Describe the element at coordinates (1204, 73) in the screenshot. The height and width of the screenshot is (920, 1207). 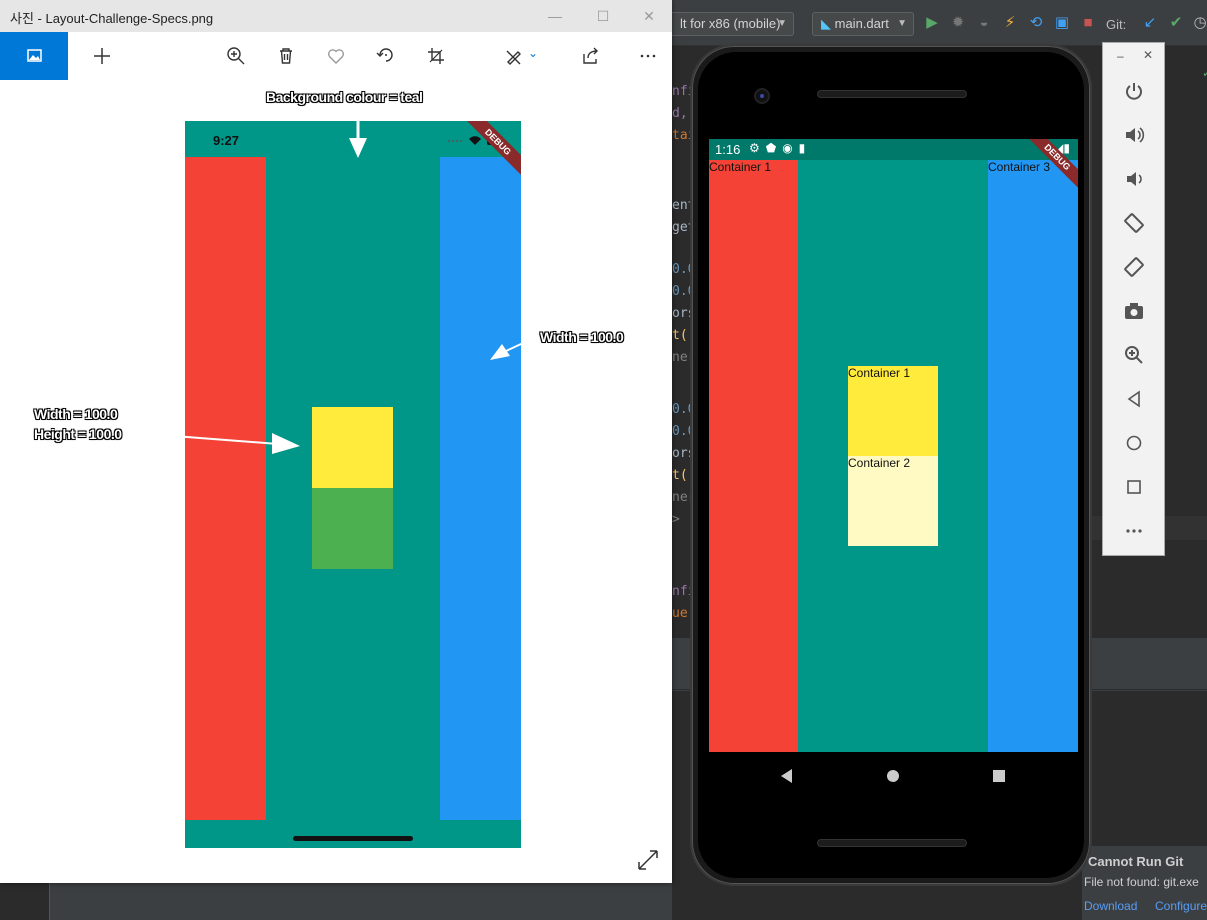
I see `inspection-ok-icon: ✓` at that location.